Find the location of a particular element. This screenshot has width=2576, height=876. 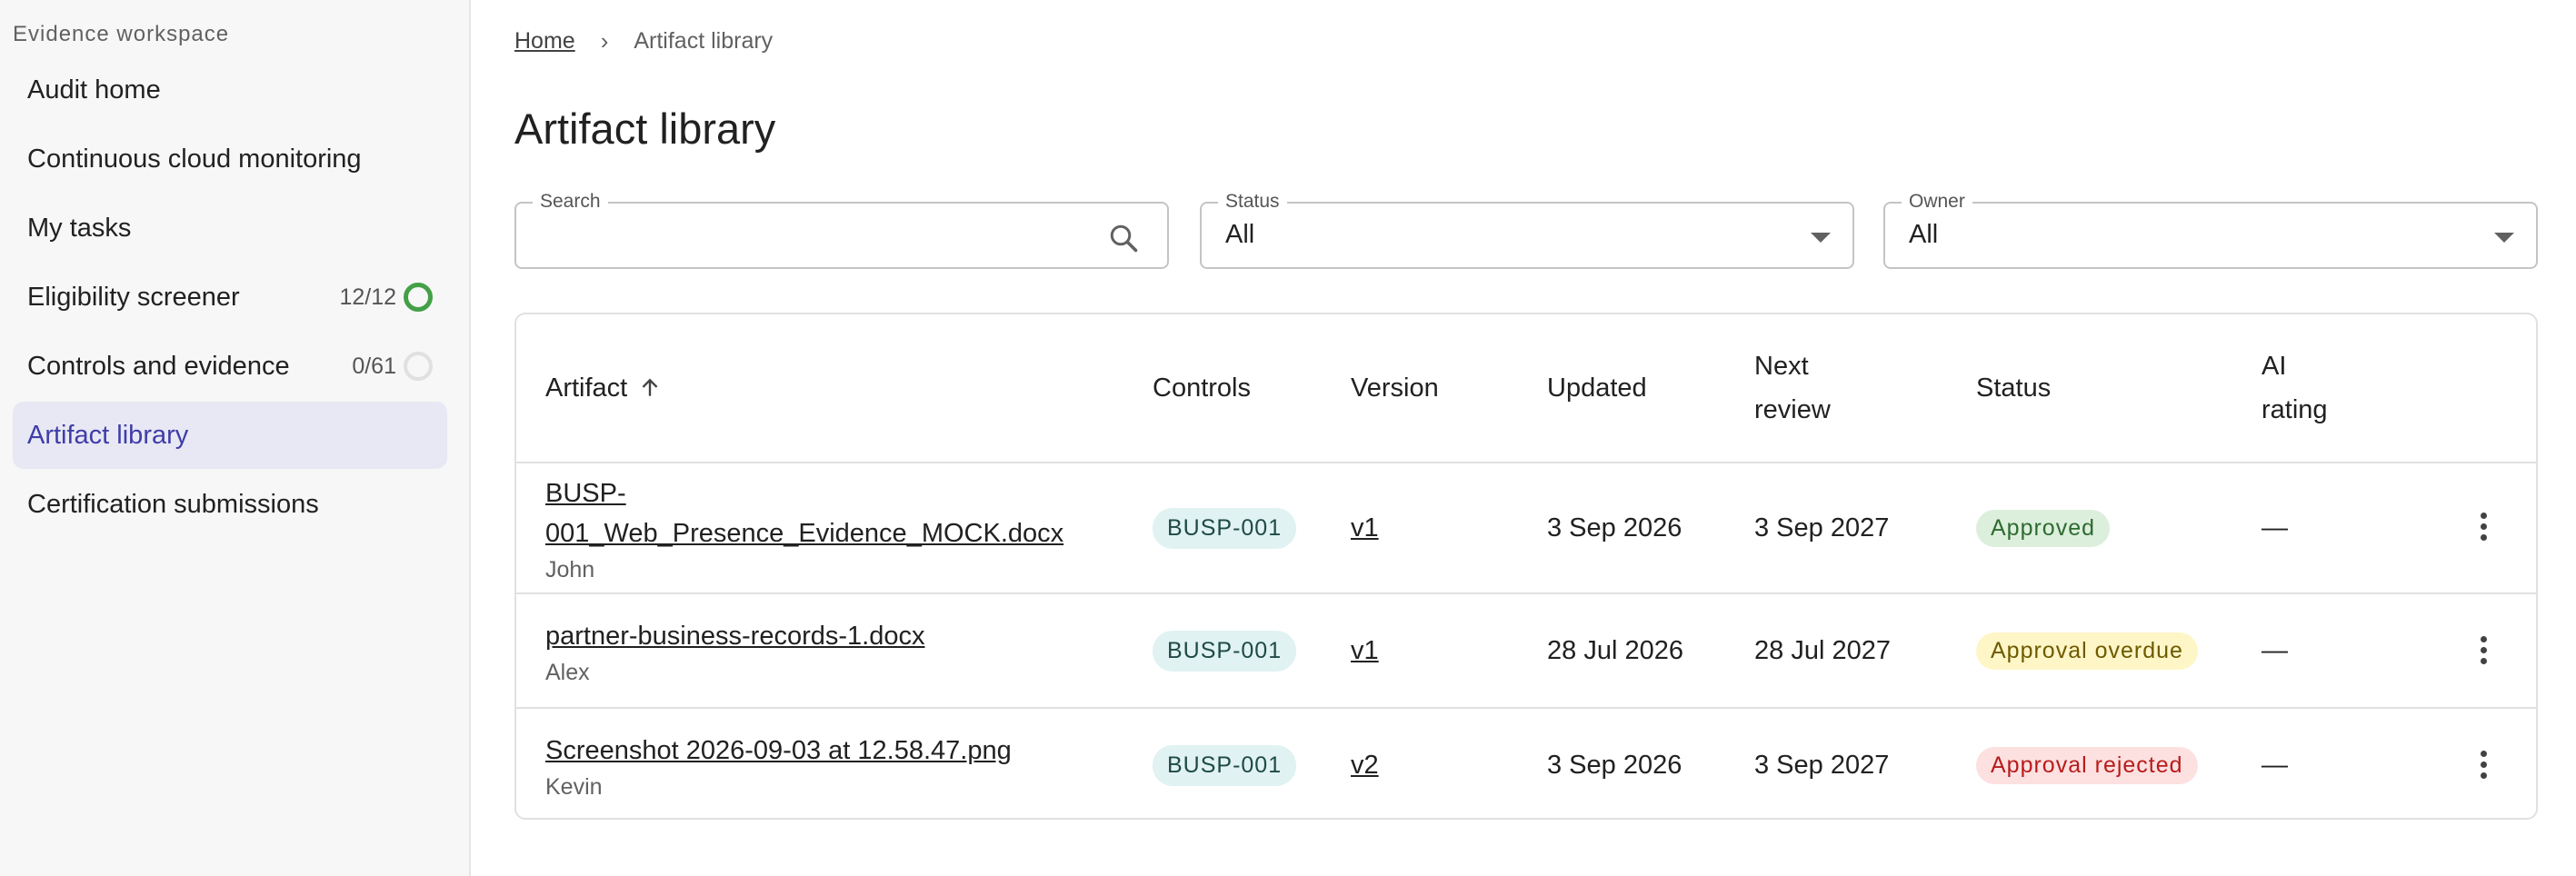

breadcrumb-home-link: Home is located at coordinates (544, 42).